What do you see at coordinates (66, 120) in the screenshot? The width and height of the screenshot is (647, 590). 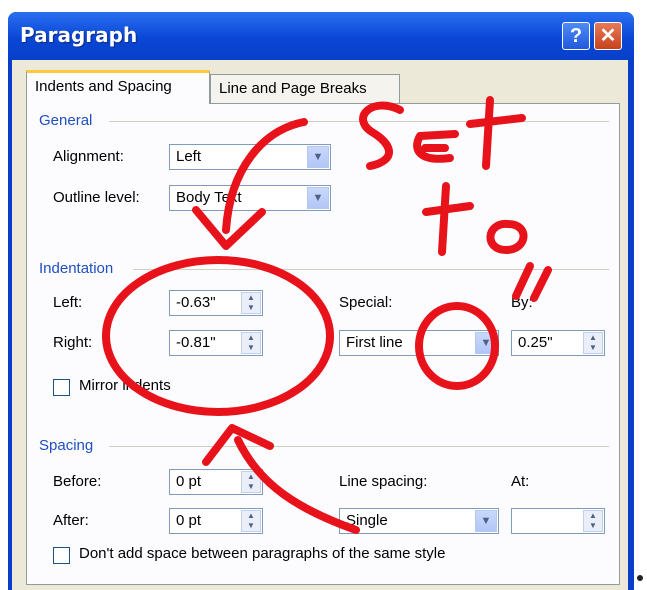 I see `general-heading: General` at bounding box center [66, 120].